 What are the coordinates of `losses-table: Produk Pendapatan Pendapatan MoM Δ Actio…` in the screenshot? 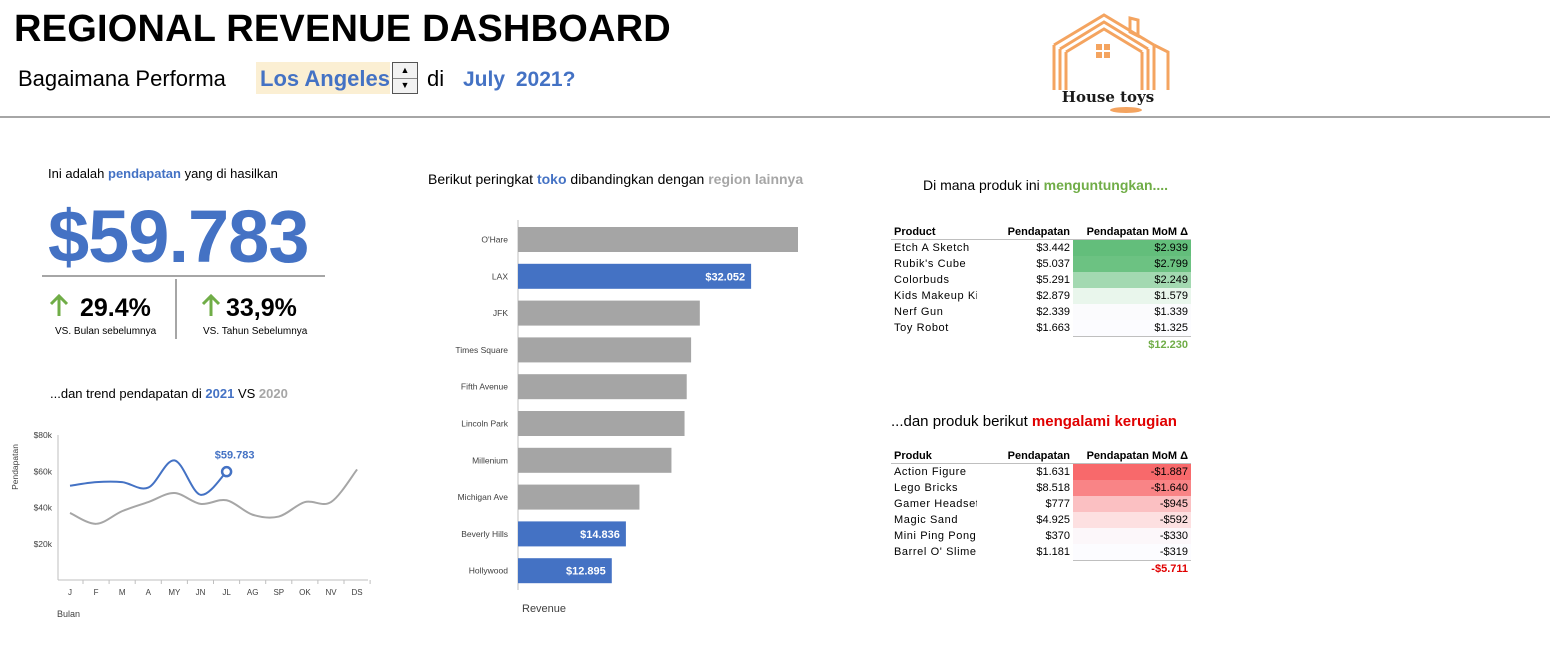 It's located at (1041, 512).